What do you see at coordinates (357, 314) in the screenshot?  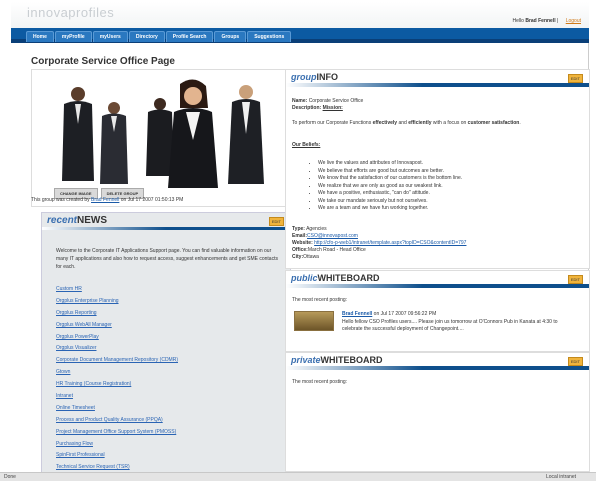 I see `post-author-link: Brad Fennell` at bounding box center [357, 314].